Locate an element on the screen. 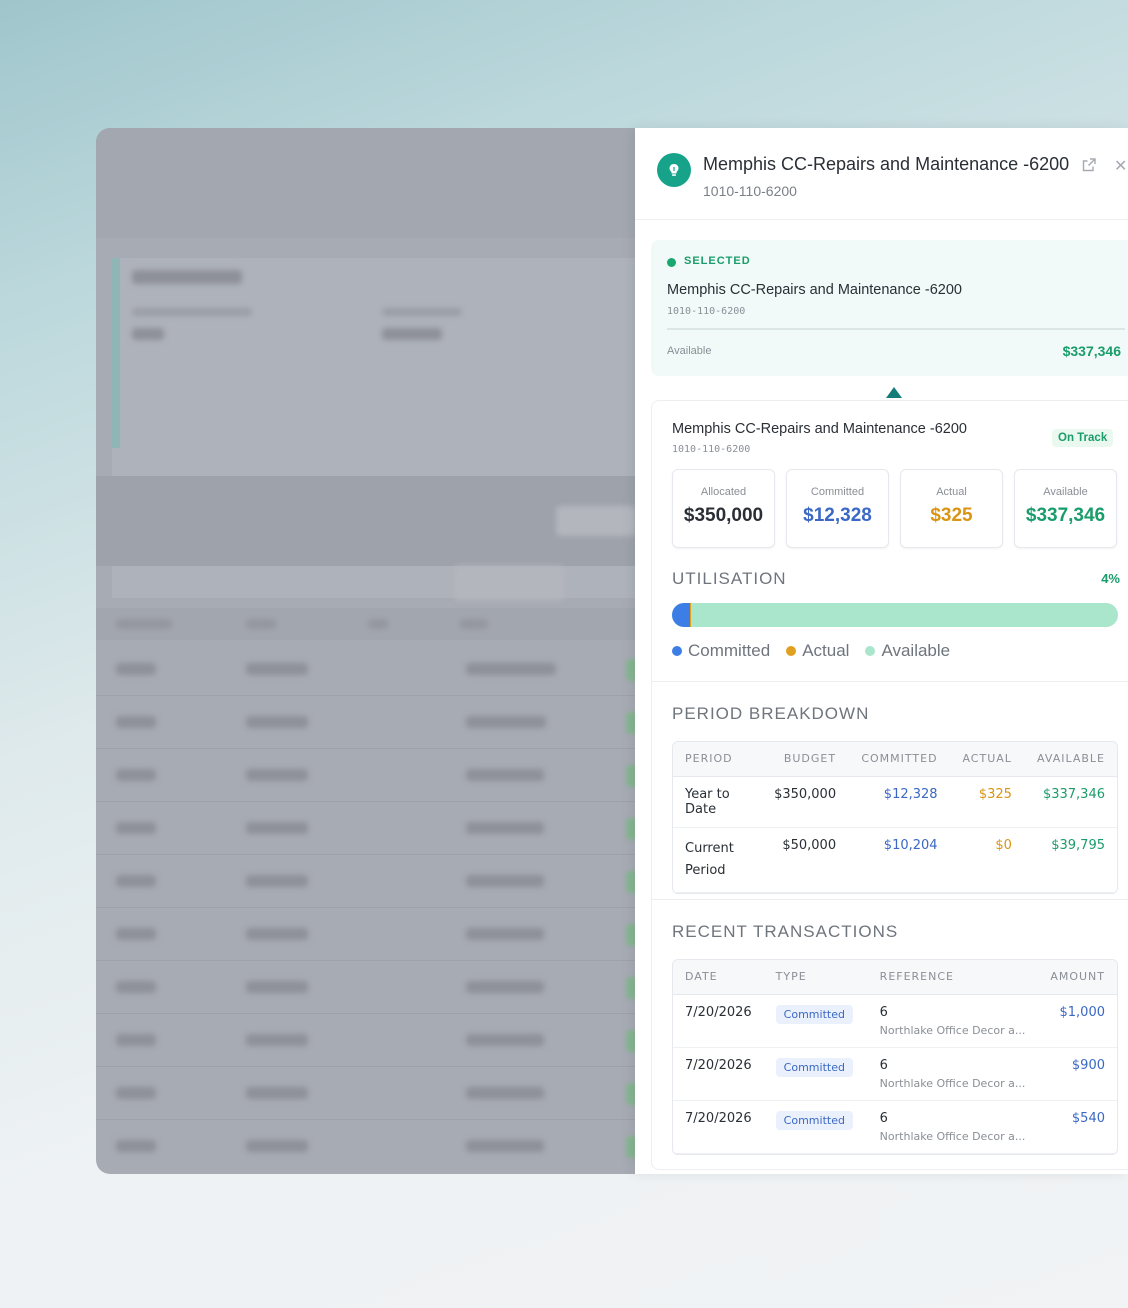  utilisation-legend: Committed Actual Available is located at coordinates (811, 651).